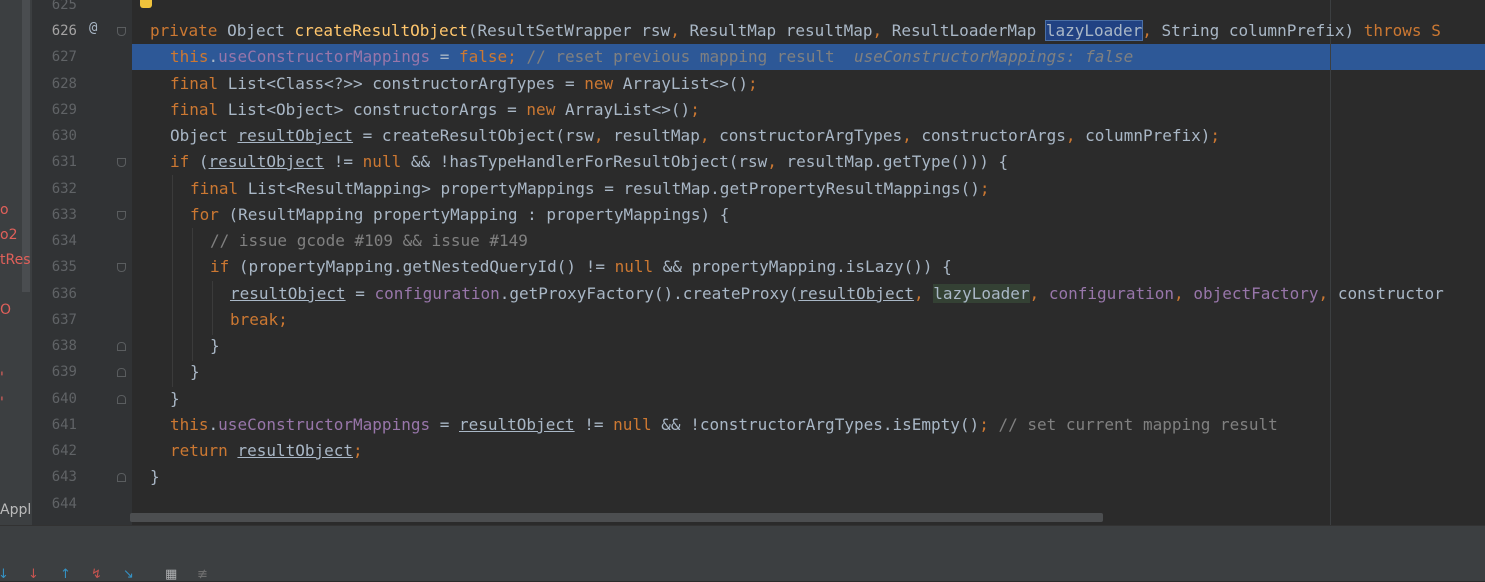 This screenshot has height=582, width=1485. Describe the element at coordinates (807, 266) in the screenshot. I see `code-token: && propertyMapping.isLazy()) {` at that location.